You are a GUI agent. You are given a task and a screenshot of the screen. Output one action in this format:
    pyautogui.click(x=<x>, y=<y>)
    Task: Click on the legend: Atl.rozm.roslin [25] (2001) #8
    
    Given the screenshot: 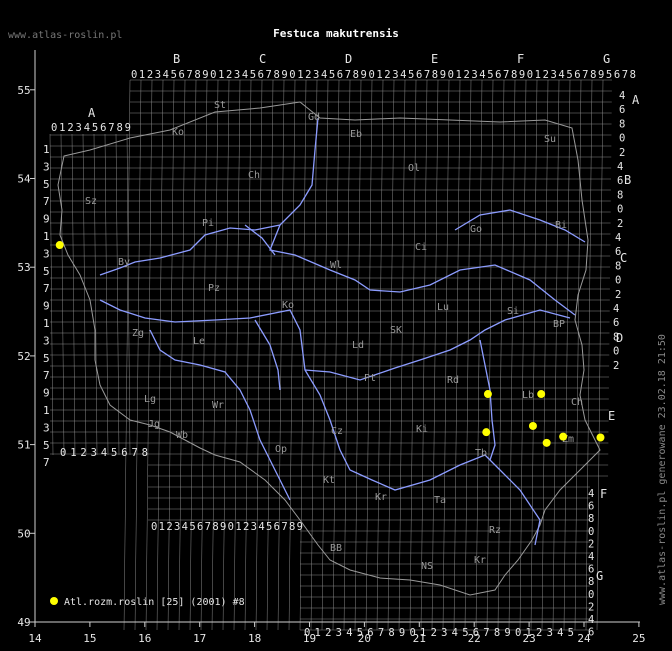 What is the action you would take?
    pyautogui.click(x=147, y=602)
    